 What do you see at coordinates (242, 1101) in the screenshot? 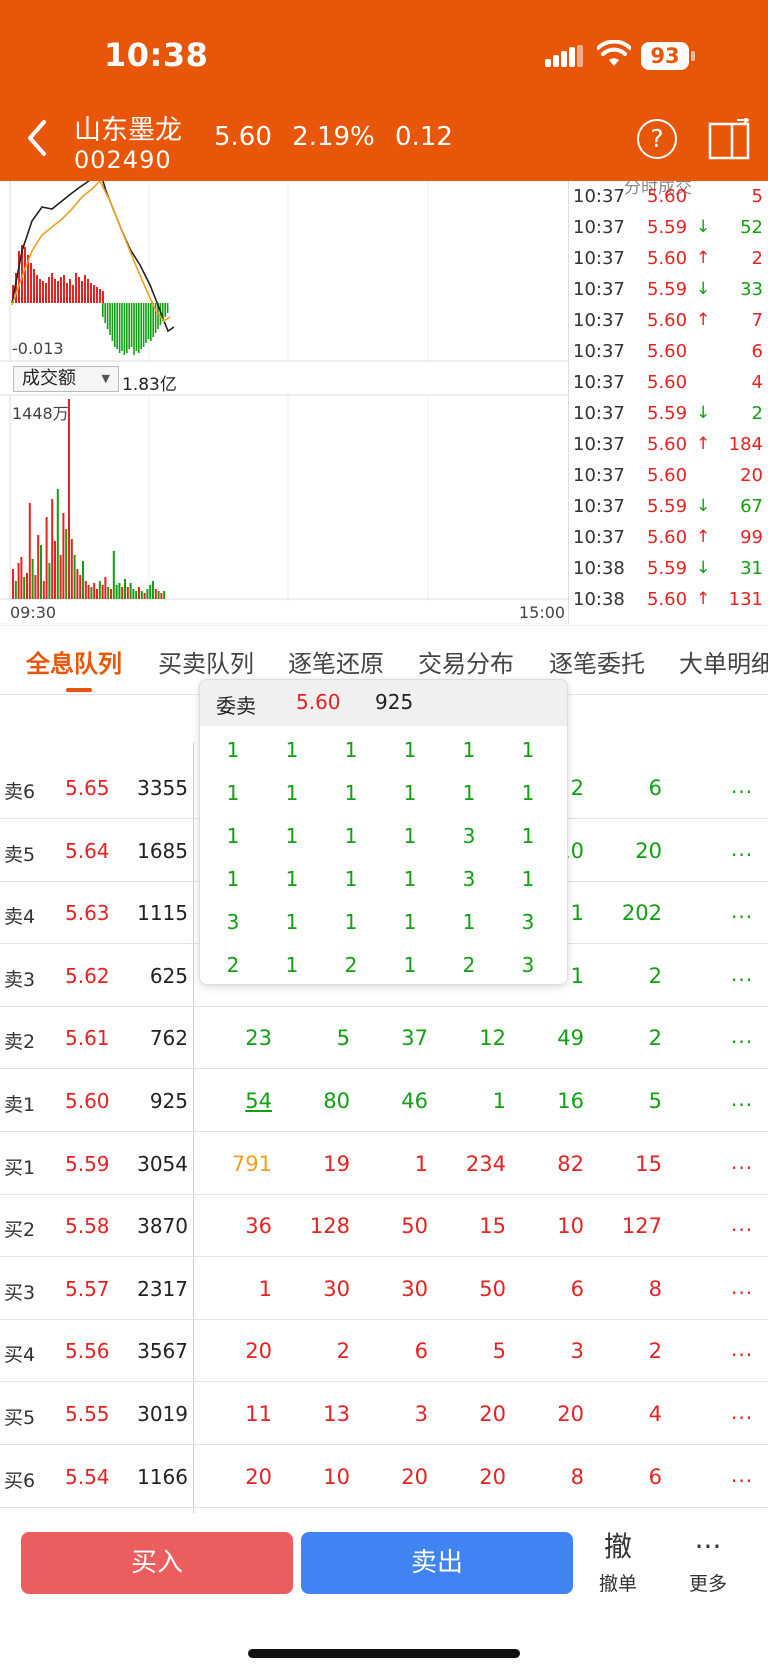
I see `queue-order-size: 54` at bounding box center [242, 1101].